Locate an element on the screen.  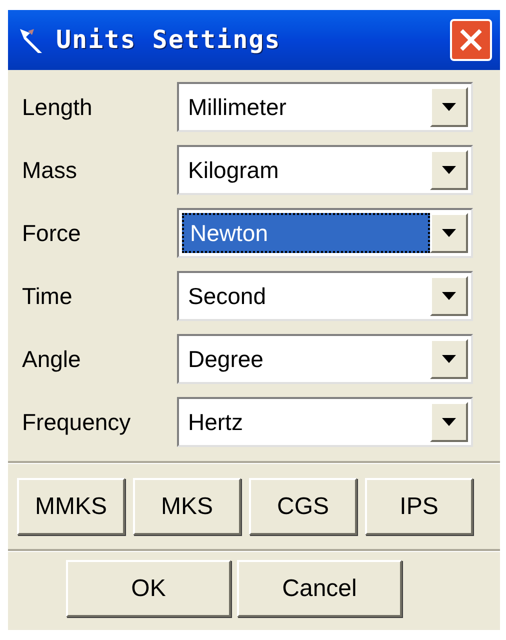
unit-dropdown: Degree is located at coordinates (325, 359).